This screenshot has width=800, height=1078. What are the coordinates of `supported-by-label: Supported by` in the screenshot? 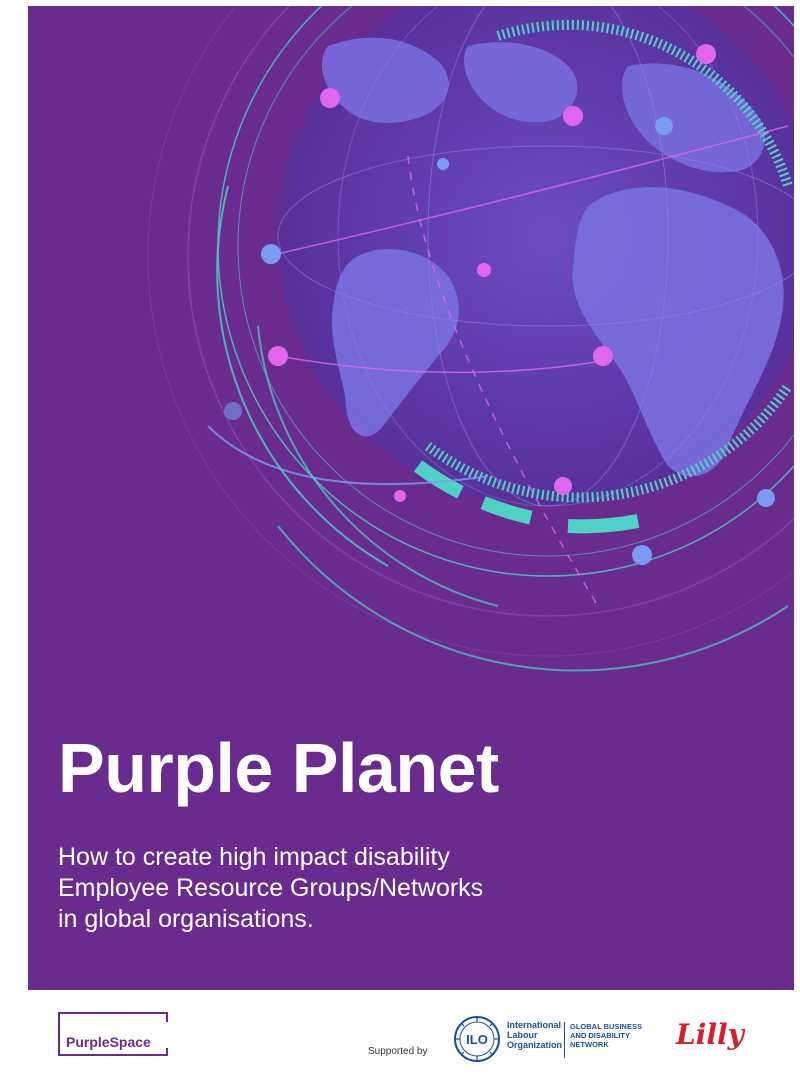 It's located at (398, 1051).